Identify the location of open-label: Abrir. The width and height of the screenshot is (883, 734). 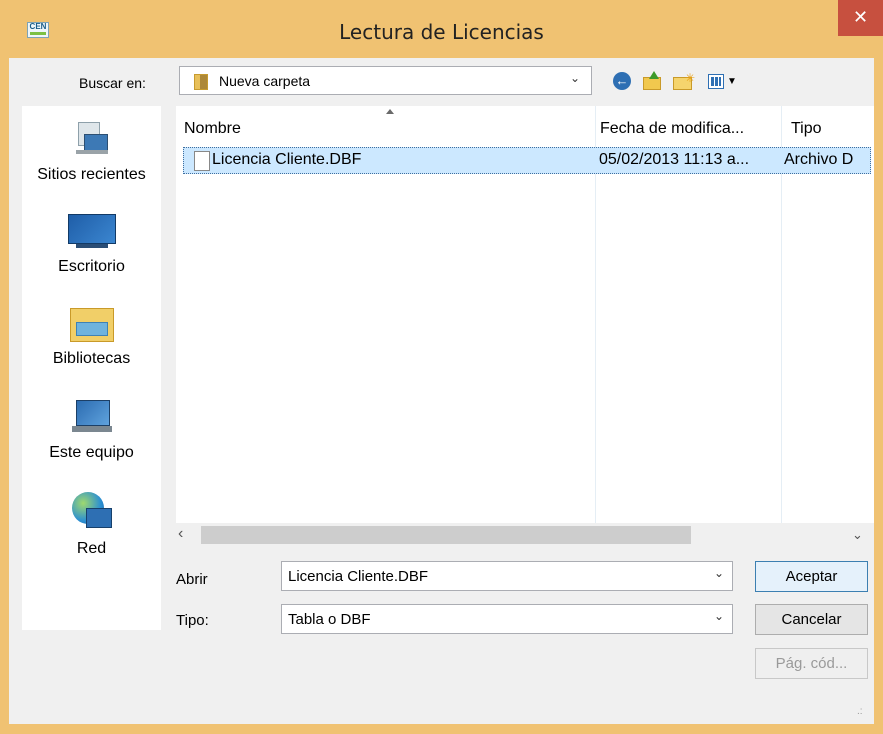
(192, 579).